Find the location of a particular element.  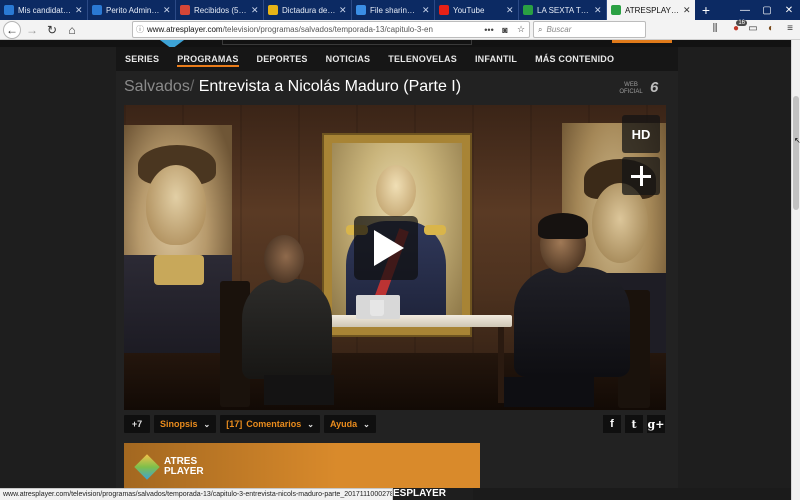

add-to-list-button is located at coordinates (641, 176).